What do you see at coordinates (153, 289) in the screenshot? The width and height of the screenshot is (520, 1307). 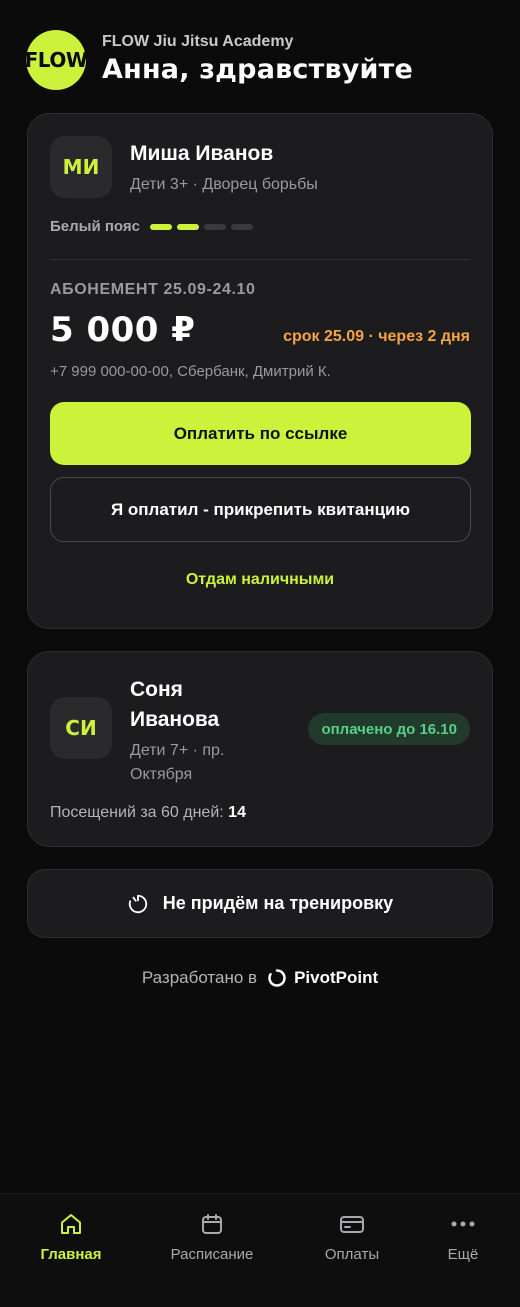 I see `subscription-title: АБОНЕМЕНТ 25.09-24.10` at bounding box center [153, 289].